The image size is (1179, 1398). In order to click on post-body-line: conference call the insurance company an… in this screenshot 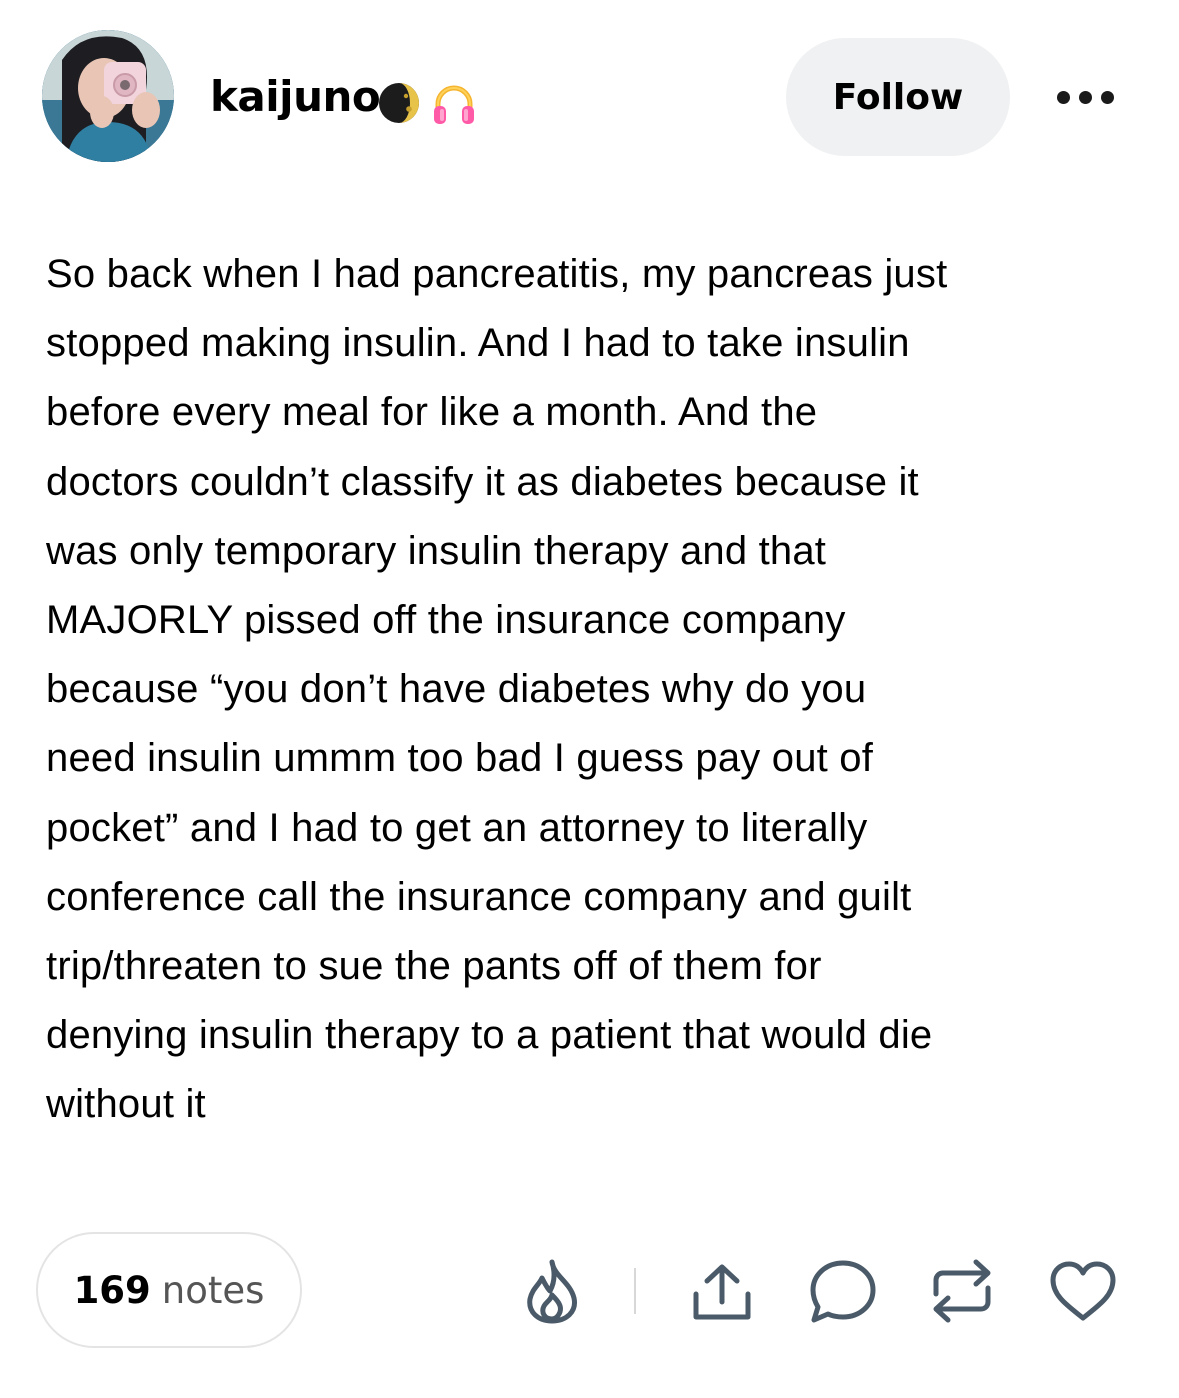, I will do `click(479, 896)`.